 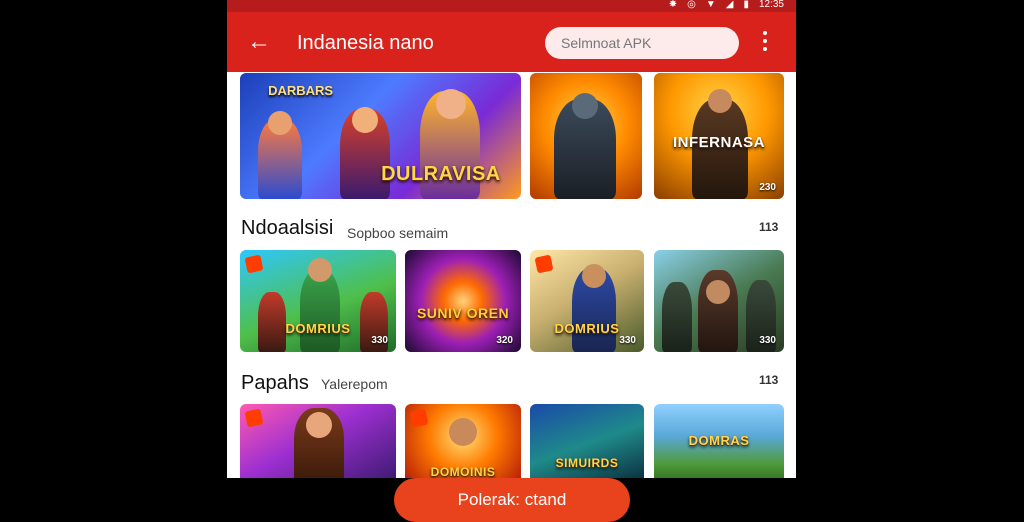 I want to click on section-title: Papahs, so click(x=275, y=383).